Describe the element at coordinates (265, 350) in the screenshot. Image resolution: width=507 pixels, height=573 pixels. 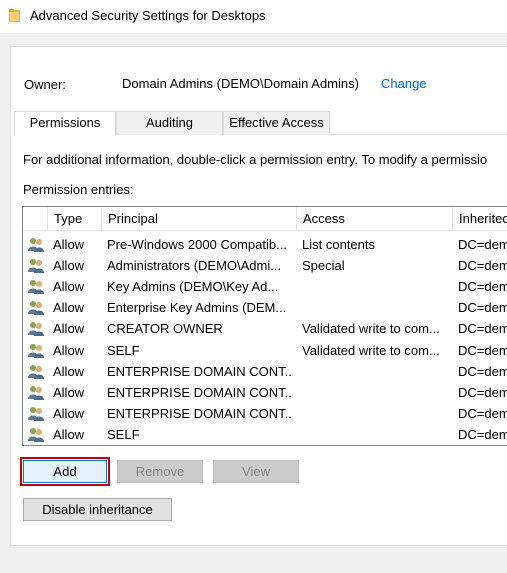
I see `table-row: Allow SELF Validated write to com... DC=dem` at that location.